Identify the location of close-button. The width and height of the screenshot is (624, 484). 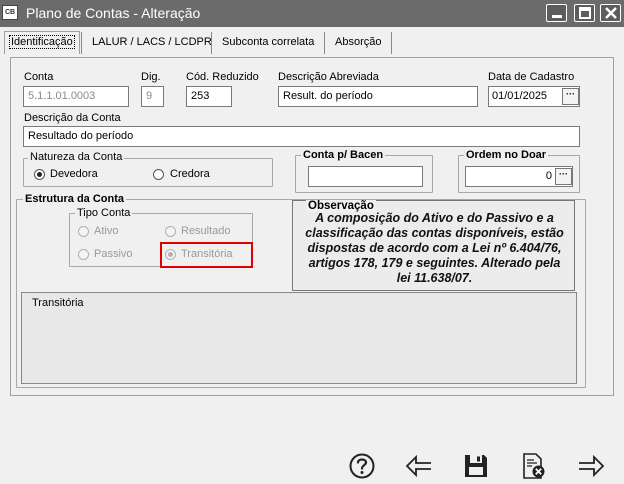
(610, 13).